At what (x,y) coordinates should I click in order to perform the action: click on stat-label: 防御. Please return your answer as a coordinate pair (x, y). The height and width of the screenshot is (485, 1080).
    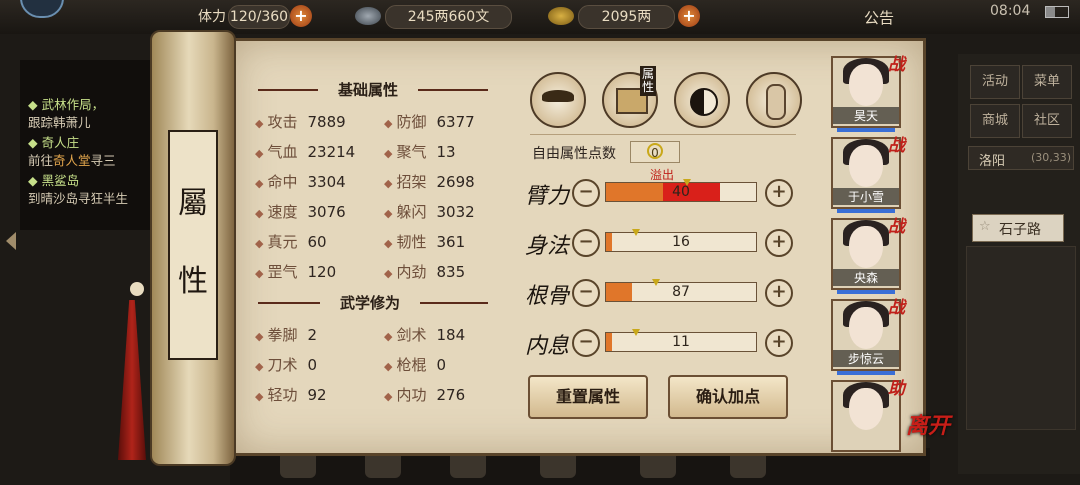
    Looking at the image, I should click on (411, 122).